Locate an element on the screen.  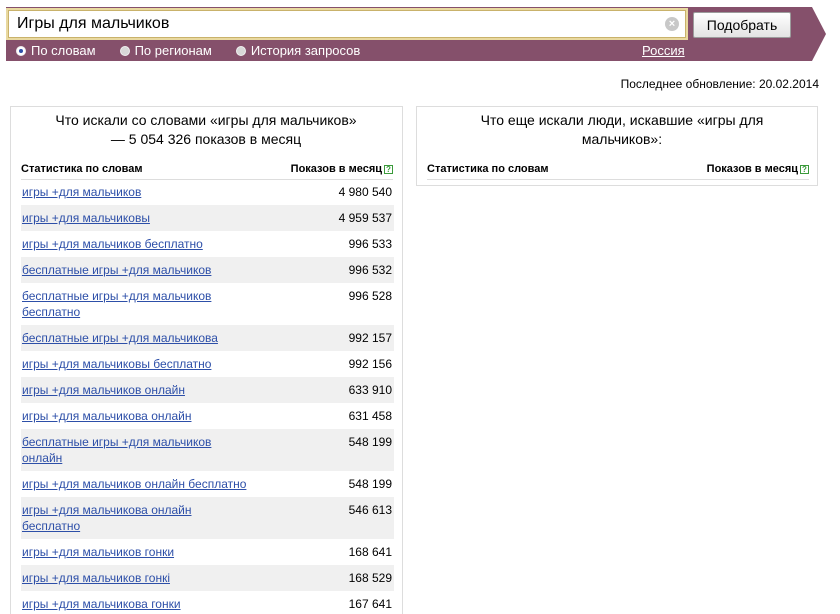
impression-count: 996 528 is located at coordinates (370, 296).